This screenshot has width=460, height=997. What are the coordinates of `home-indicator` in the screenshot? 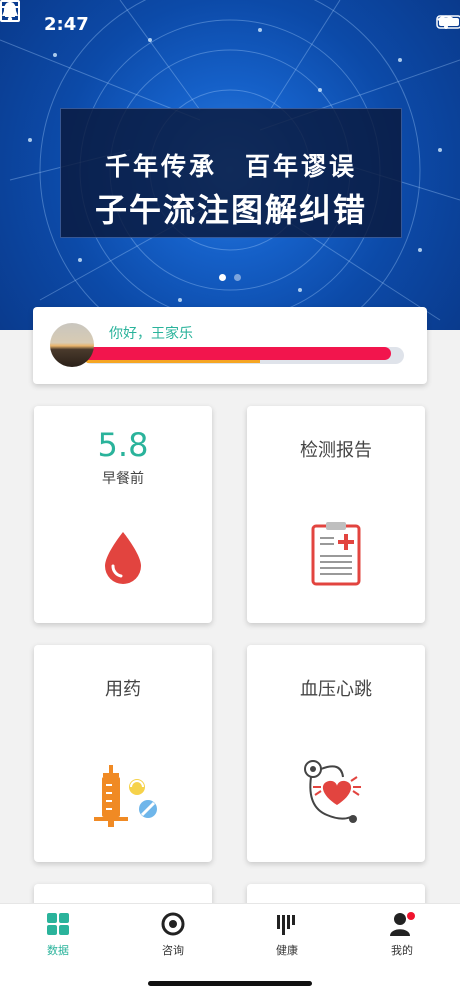 It's located at (230, 983).